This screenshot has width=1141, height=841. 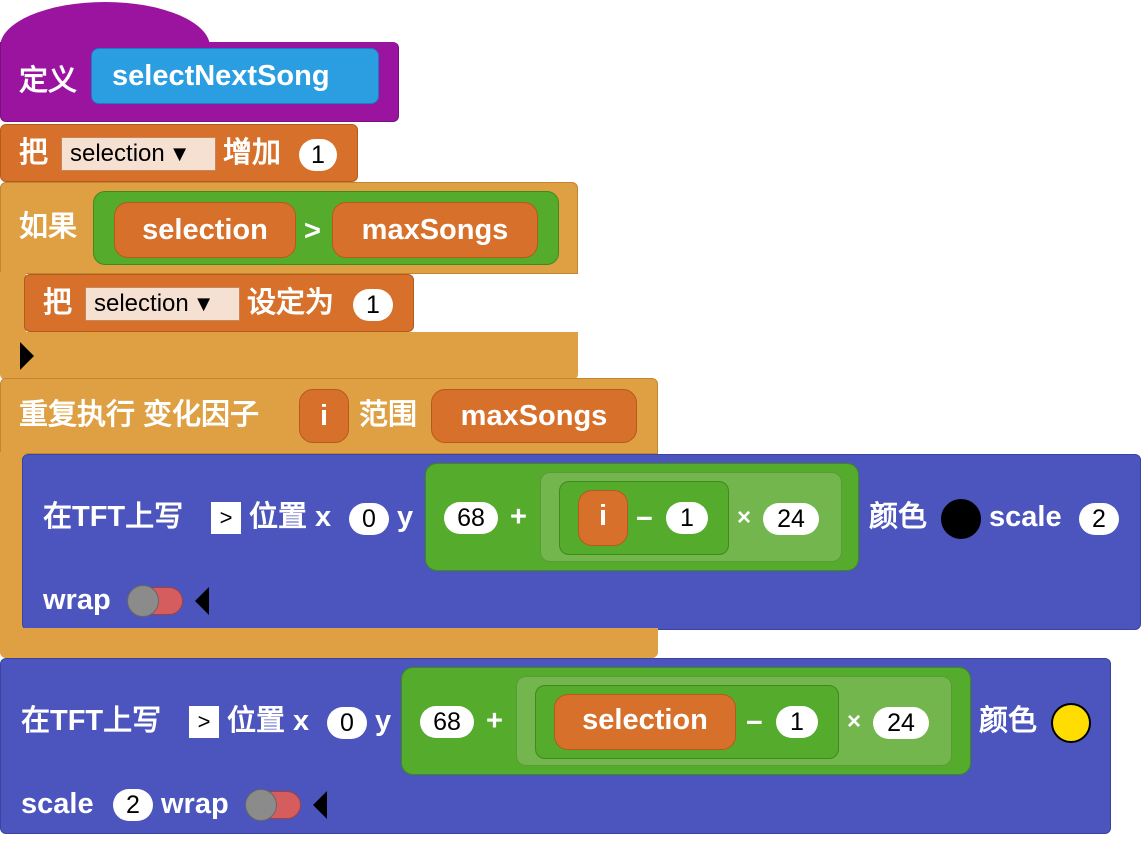 I want to click on color-swatch-black, so click(x=961, y=519).